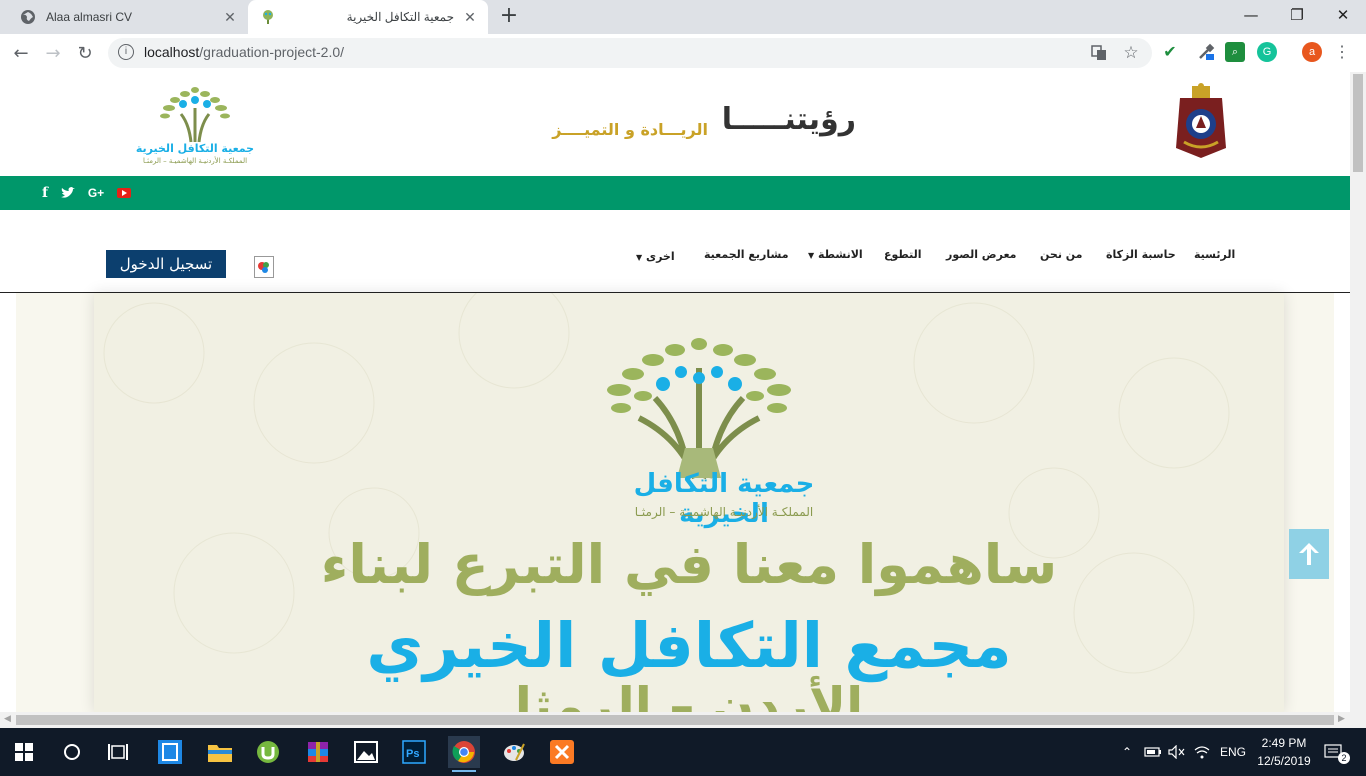 This screenshot has height=776, width=1366. Describe the element at coordinates (264, 267) in the screenshot. I see `language-switch-icon` at that location.